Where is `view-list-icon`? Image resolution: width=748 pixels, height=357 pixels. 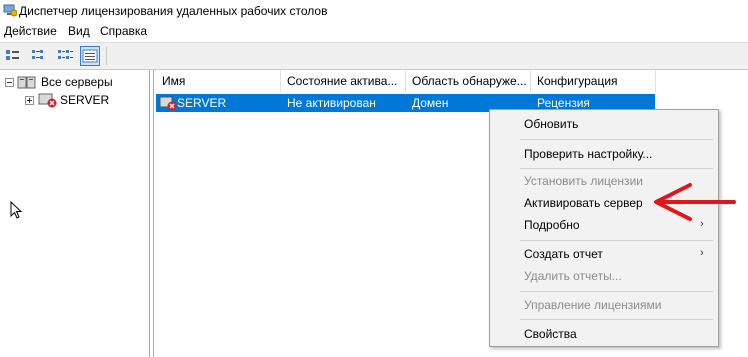 view-list-icon is located at coordinates (65, 54).